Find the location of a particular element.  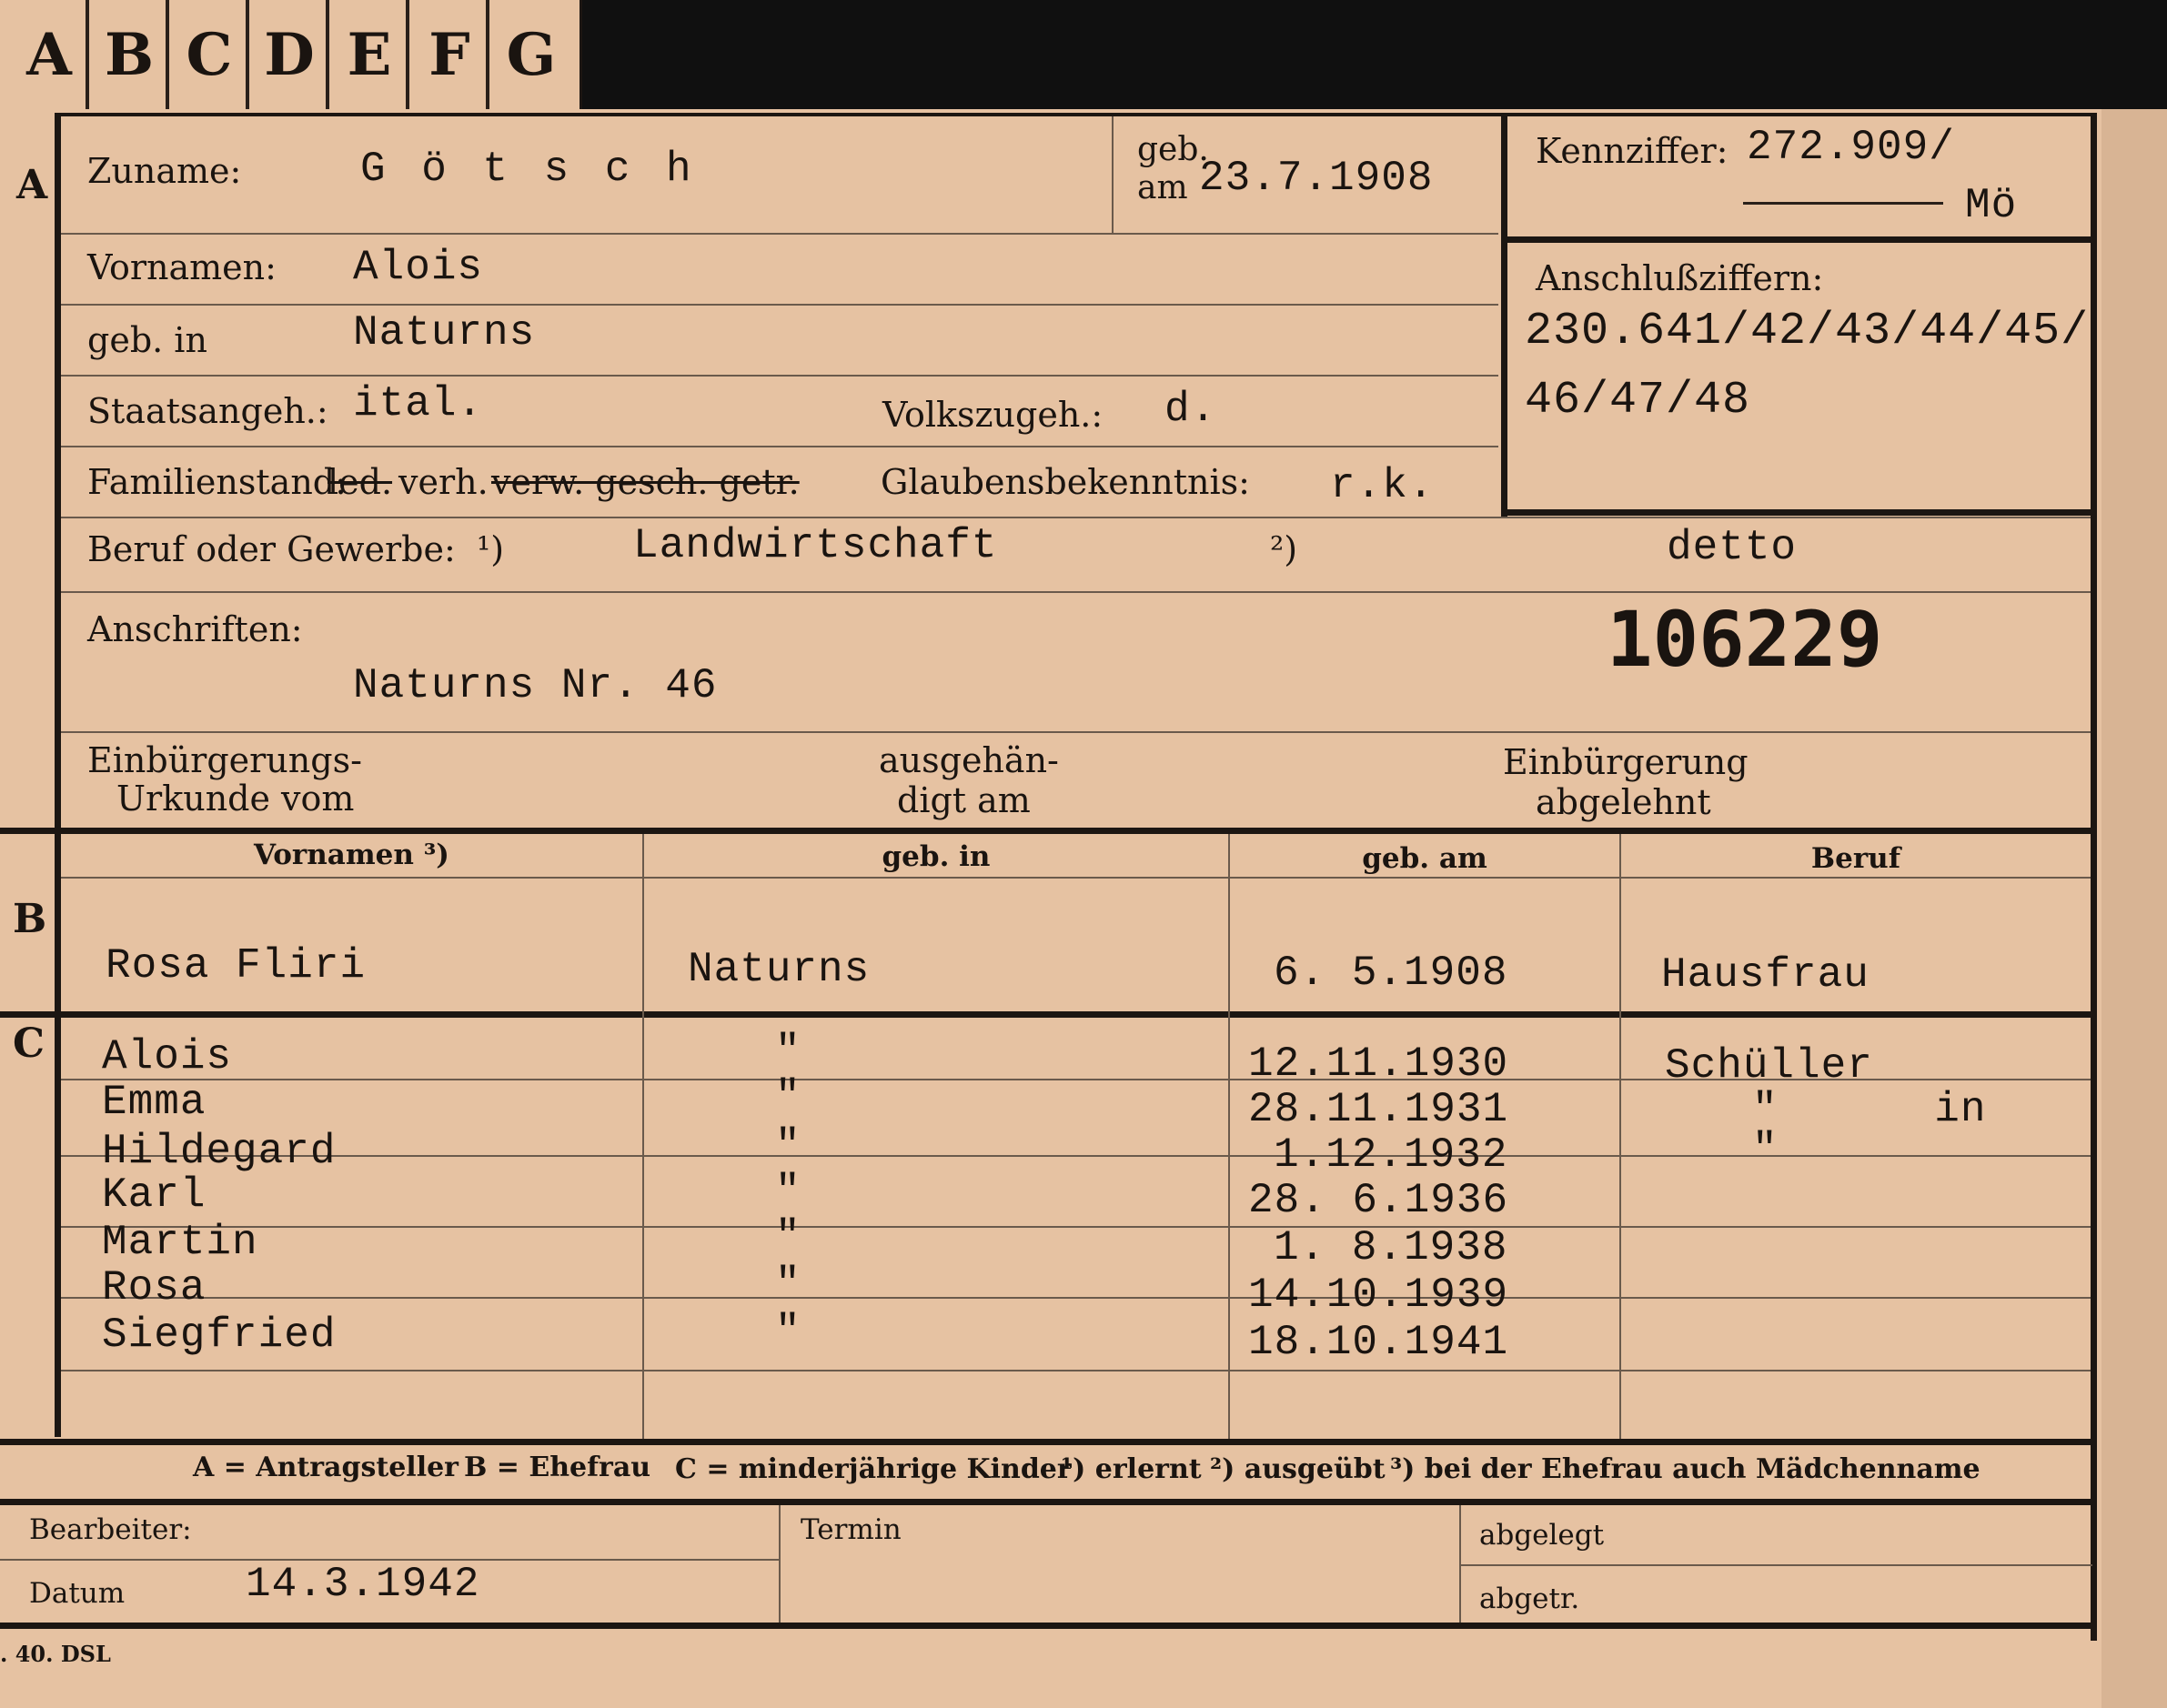

einbuergerungsurkunde-label-1: Einbürgerungs- is located at coordinates (225, 760).